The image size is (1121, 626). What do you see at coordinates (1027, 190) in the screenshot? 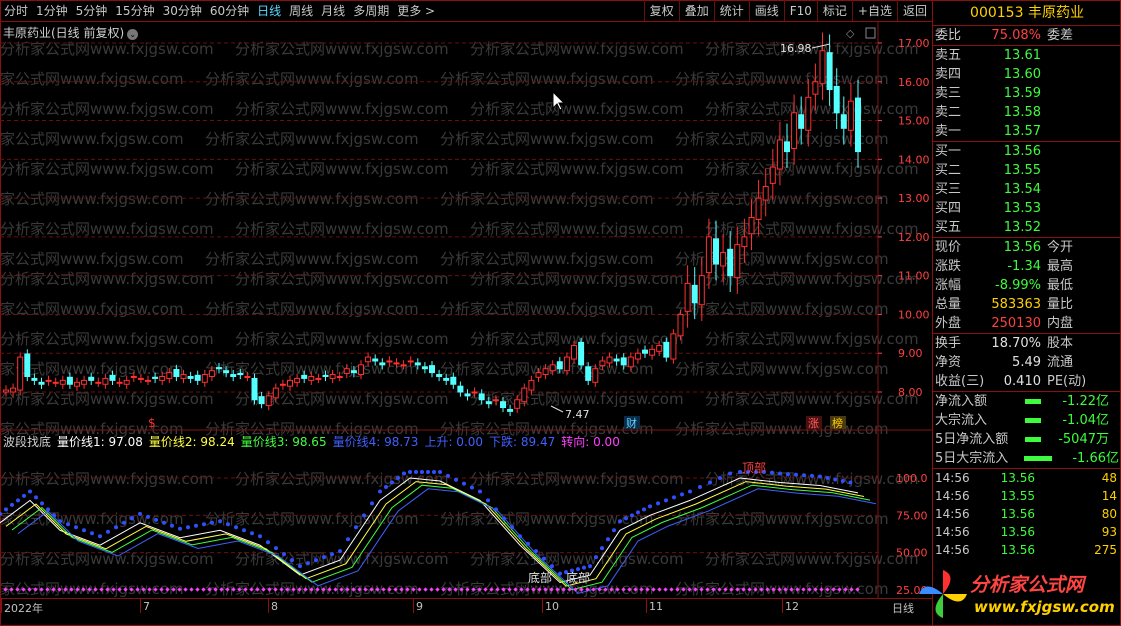
I see `buy-orders: 买一 13.56 买二 13.55 买三 13.54 买四 13.53 买五 13.52` at bounding box center [1027, 190].